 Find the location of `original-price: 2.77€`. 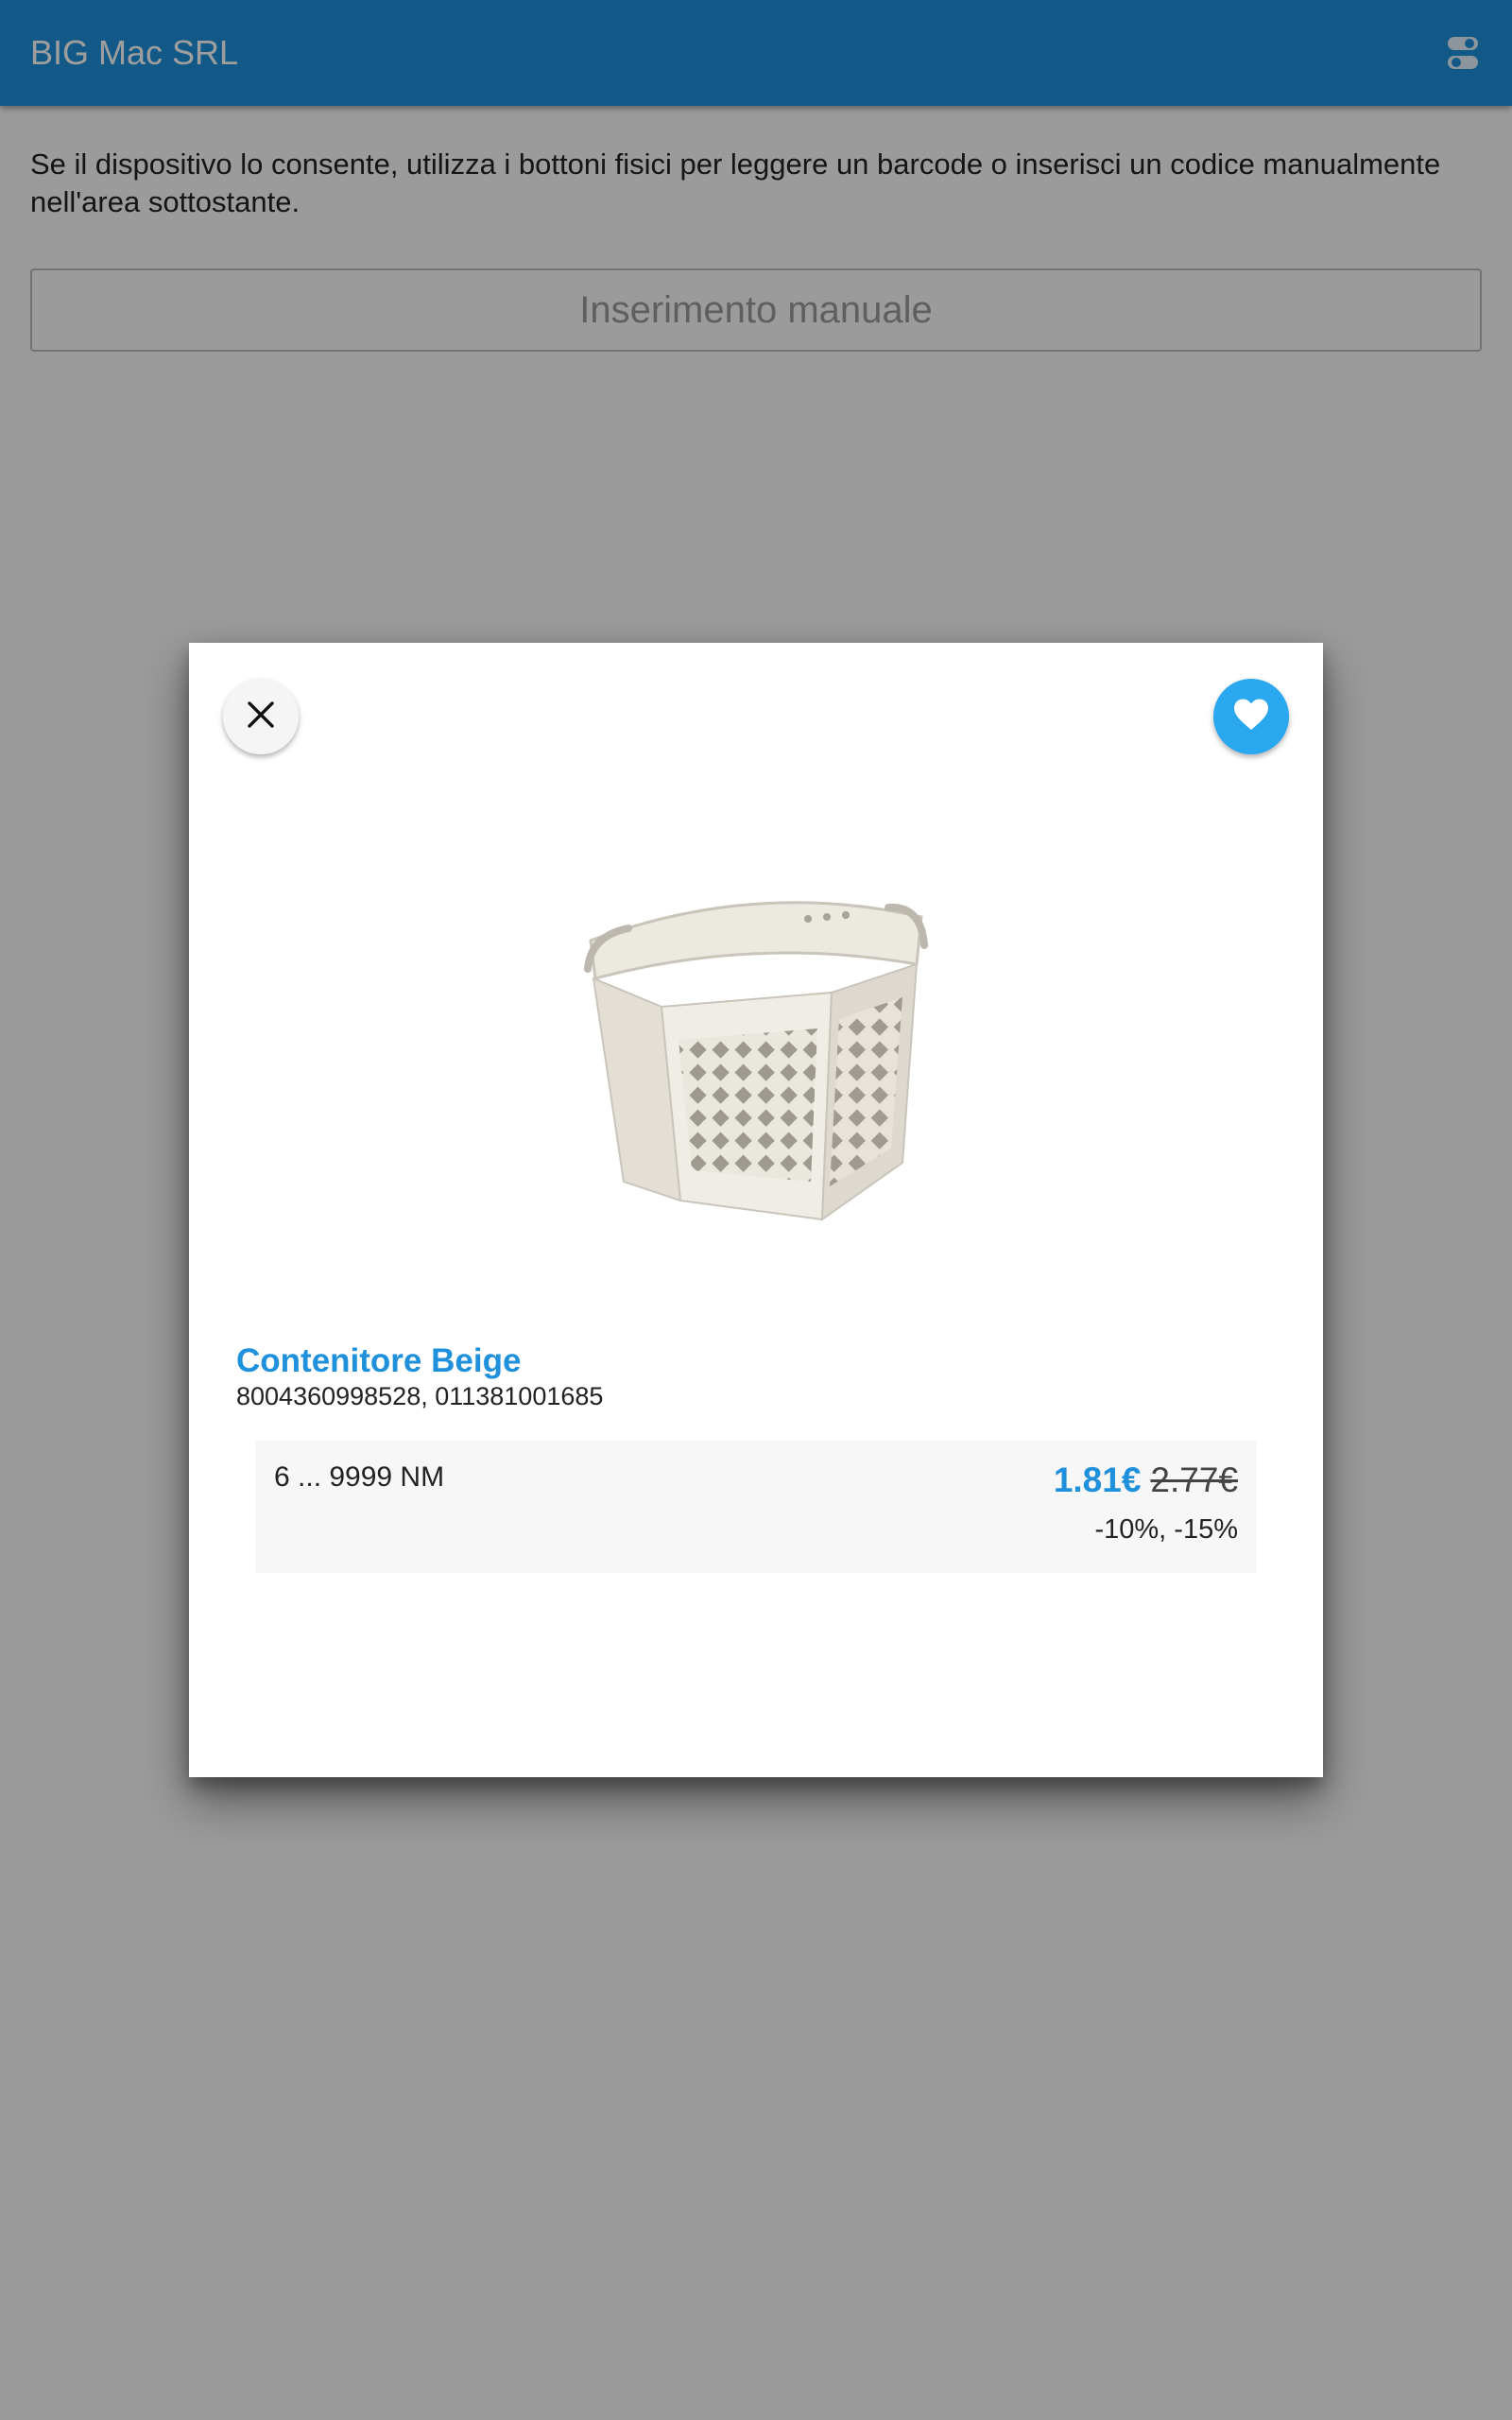

original-price: 2.77€ is located at coordinates (1194, 1480).